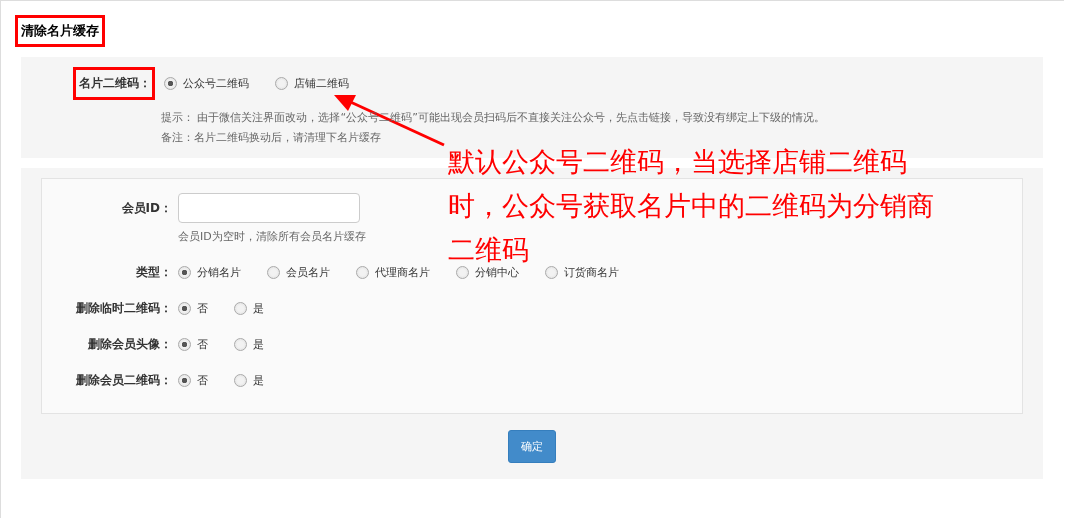 The width and height of the screenshot is (1066, 518). I want to click on radio-option: 店铺二维码, so click(312, 83).